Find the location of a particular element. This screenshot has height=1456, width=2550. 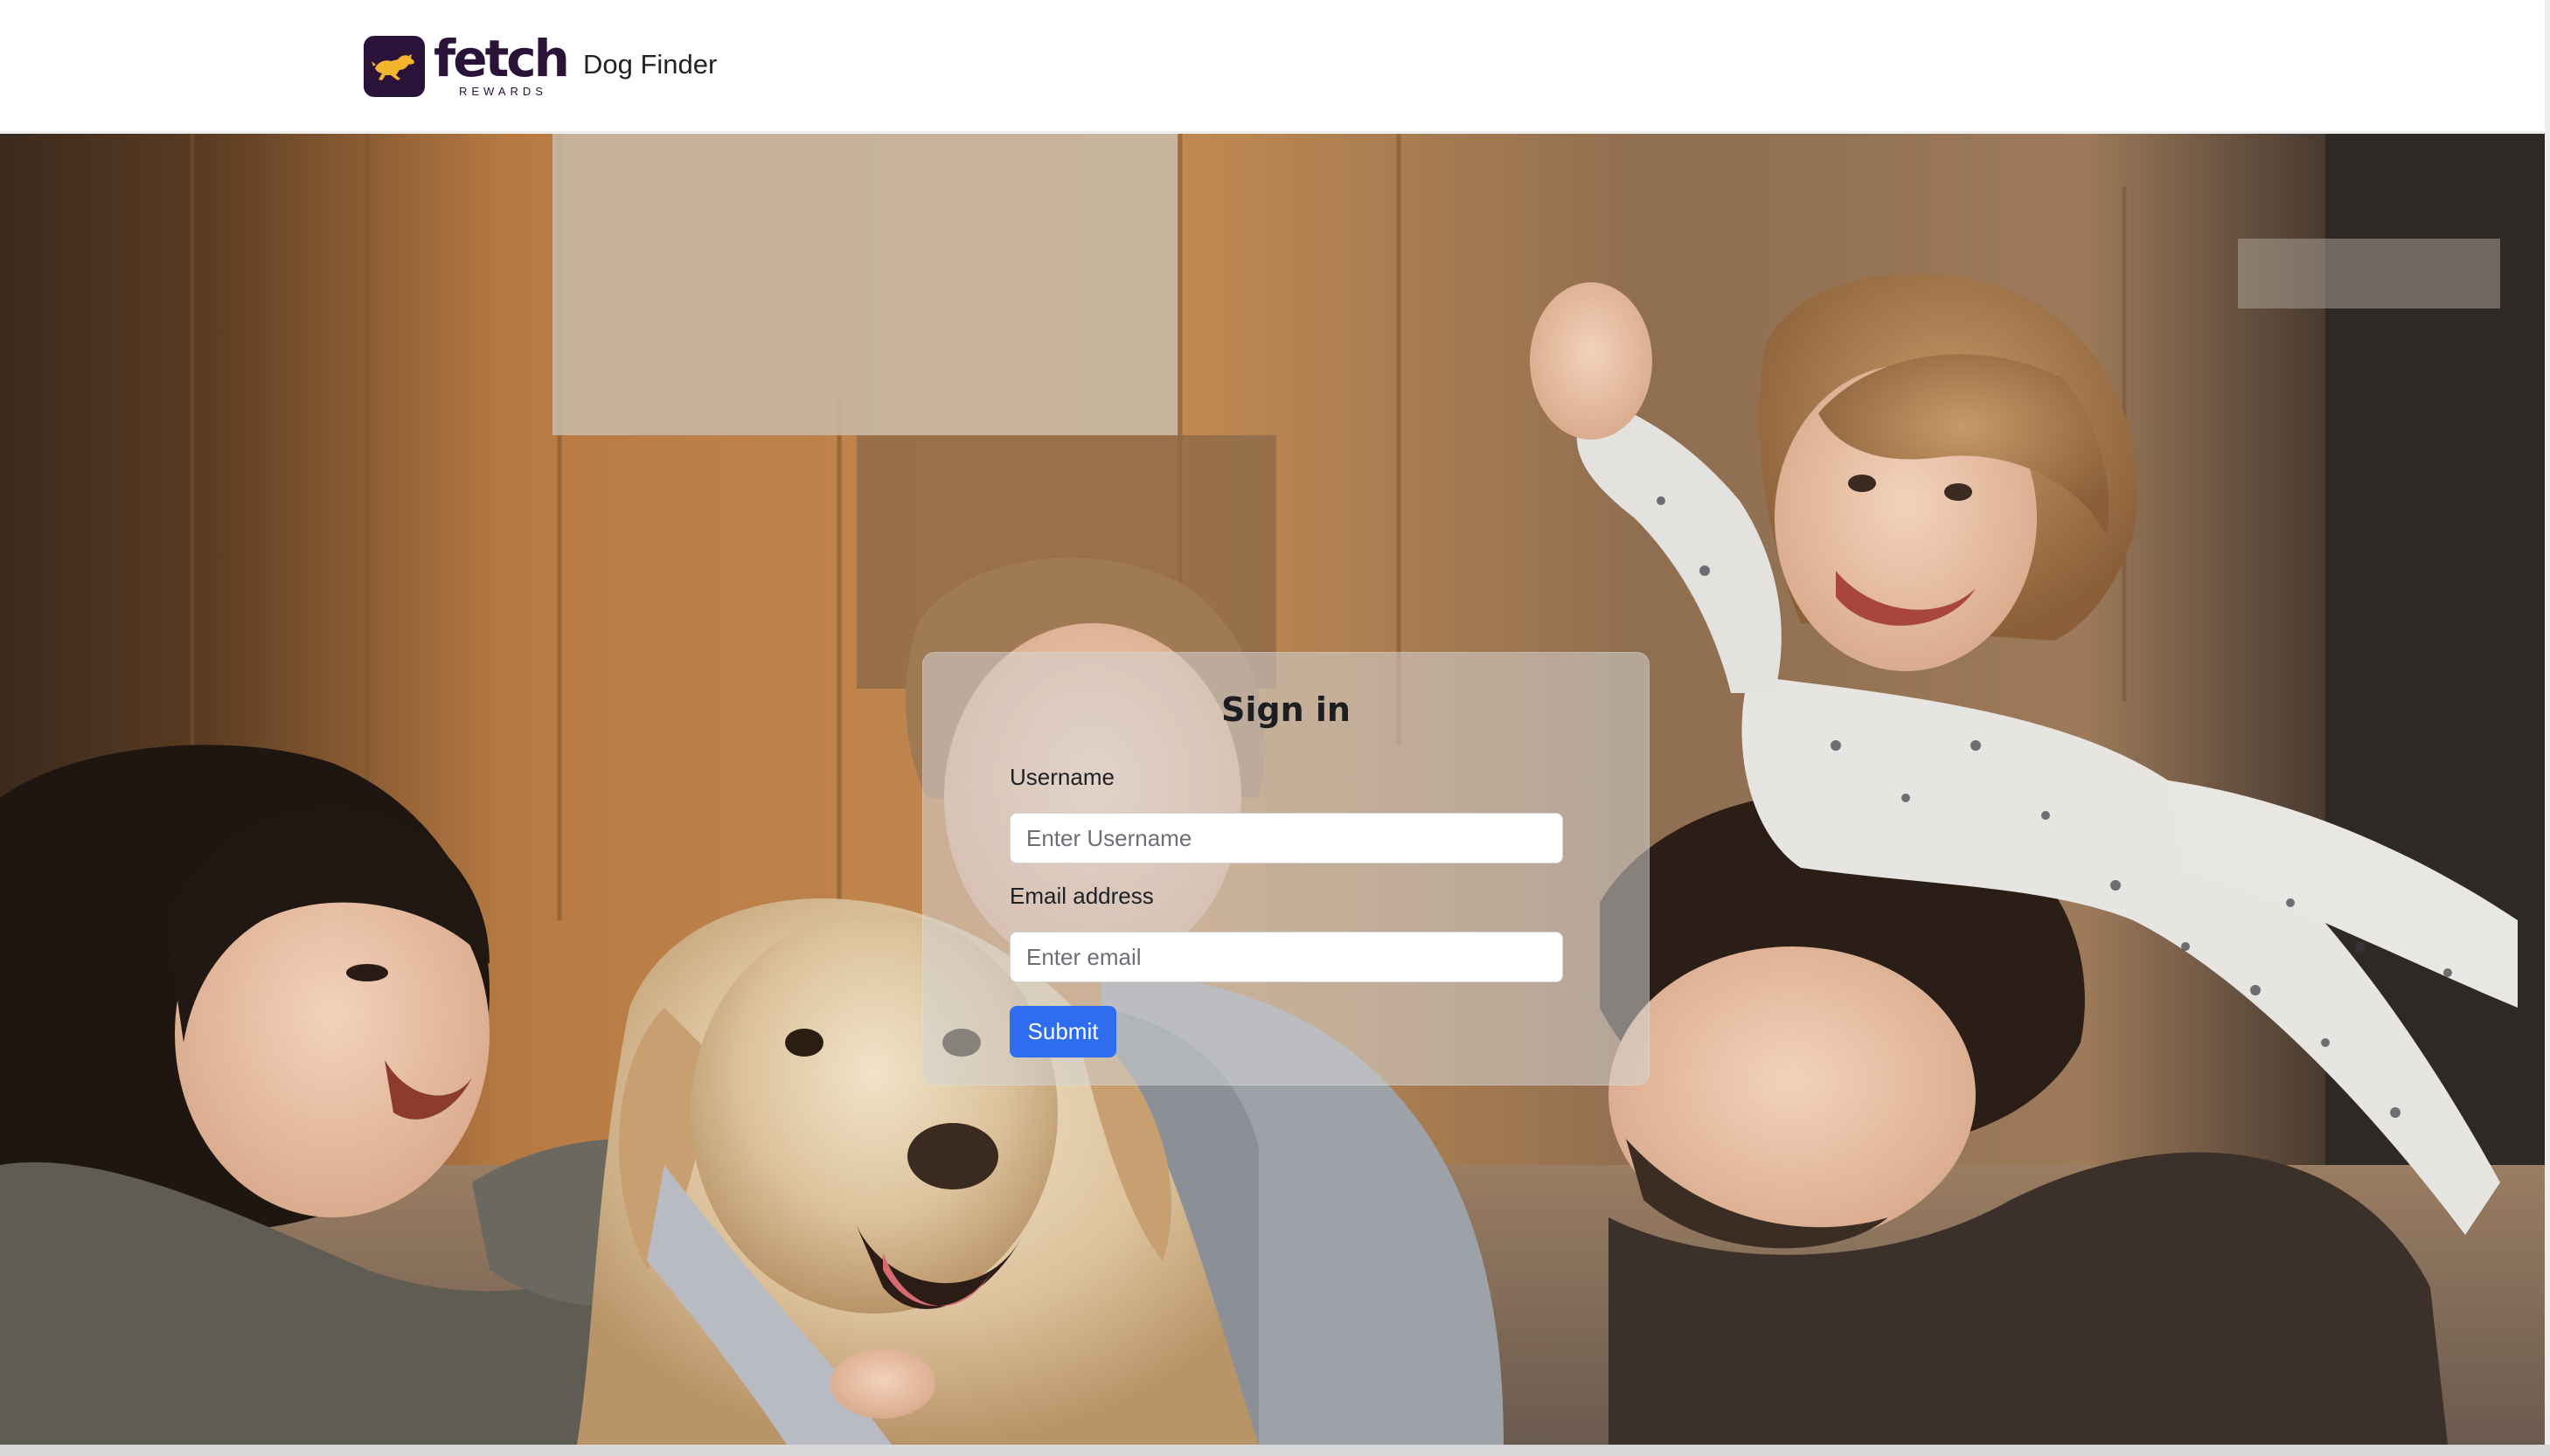

horizontal-scrollbar is located at coordinates (1275, 1450).